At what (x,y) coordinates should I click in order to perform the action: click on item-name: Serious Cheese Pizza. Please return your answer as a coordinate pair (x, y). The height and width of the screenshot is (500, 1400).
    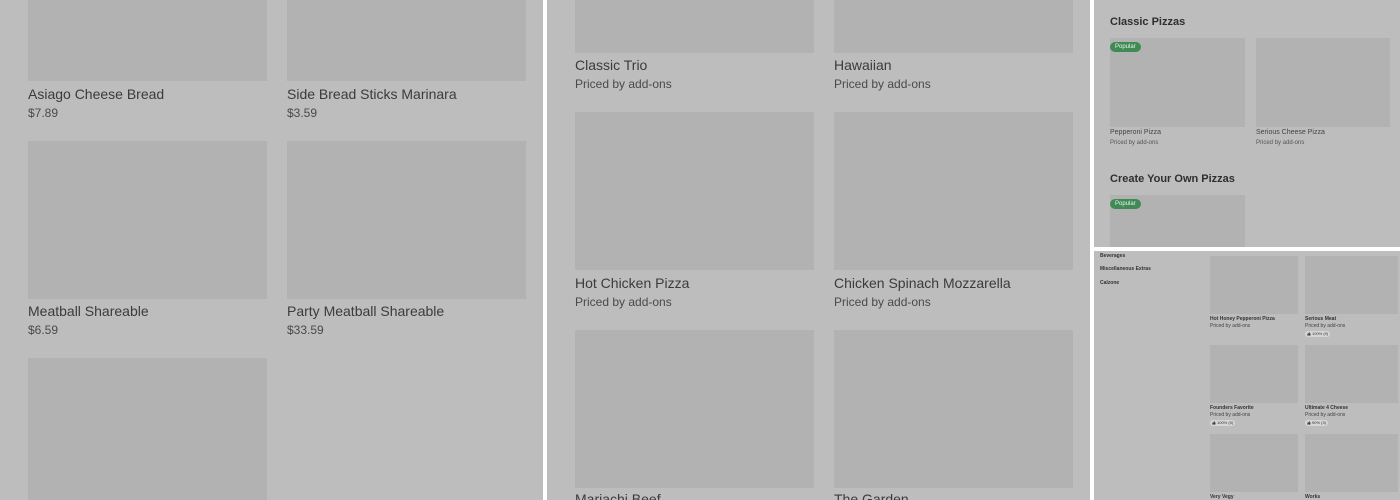
    Looking at the image, I should click on (1290, 132).